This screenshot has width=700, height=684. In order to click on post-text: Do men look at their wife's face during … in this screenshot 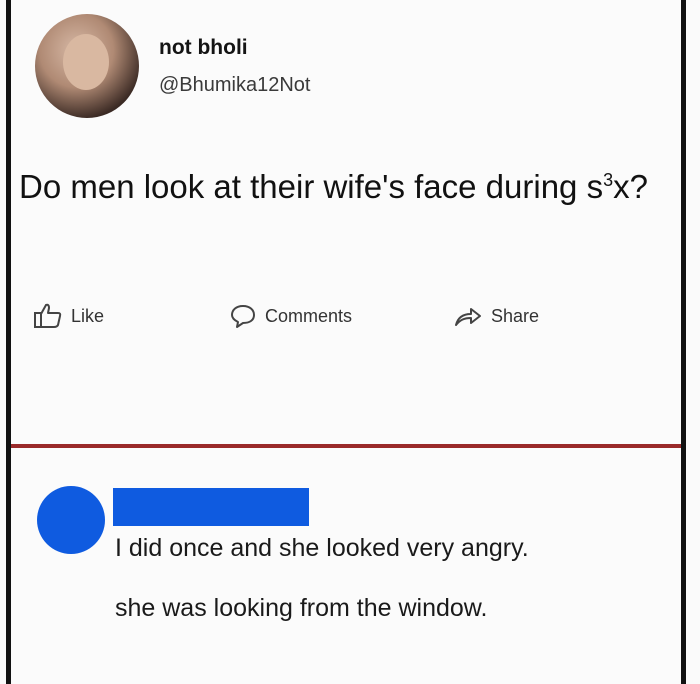, I will do `click(349, 187)`.